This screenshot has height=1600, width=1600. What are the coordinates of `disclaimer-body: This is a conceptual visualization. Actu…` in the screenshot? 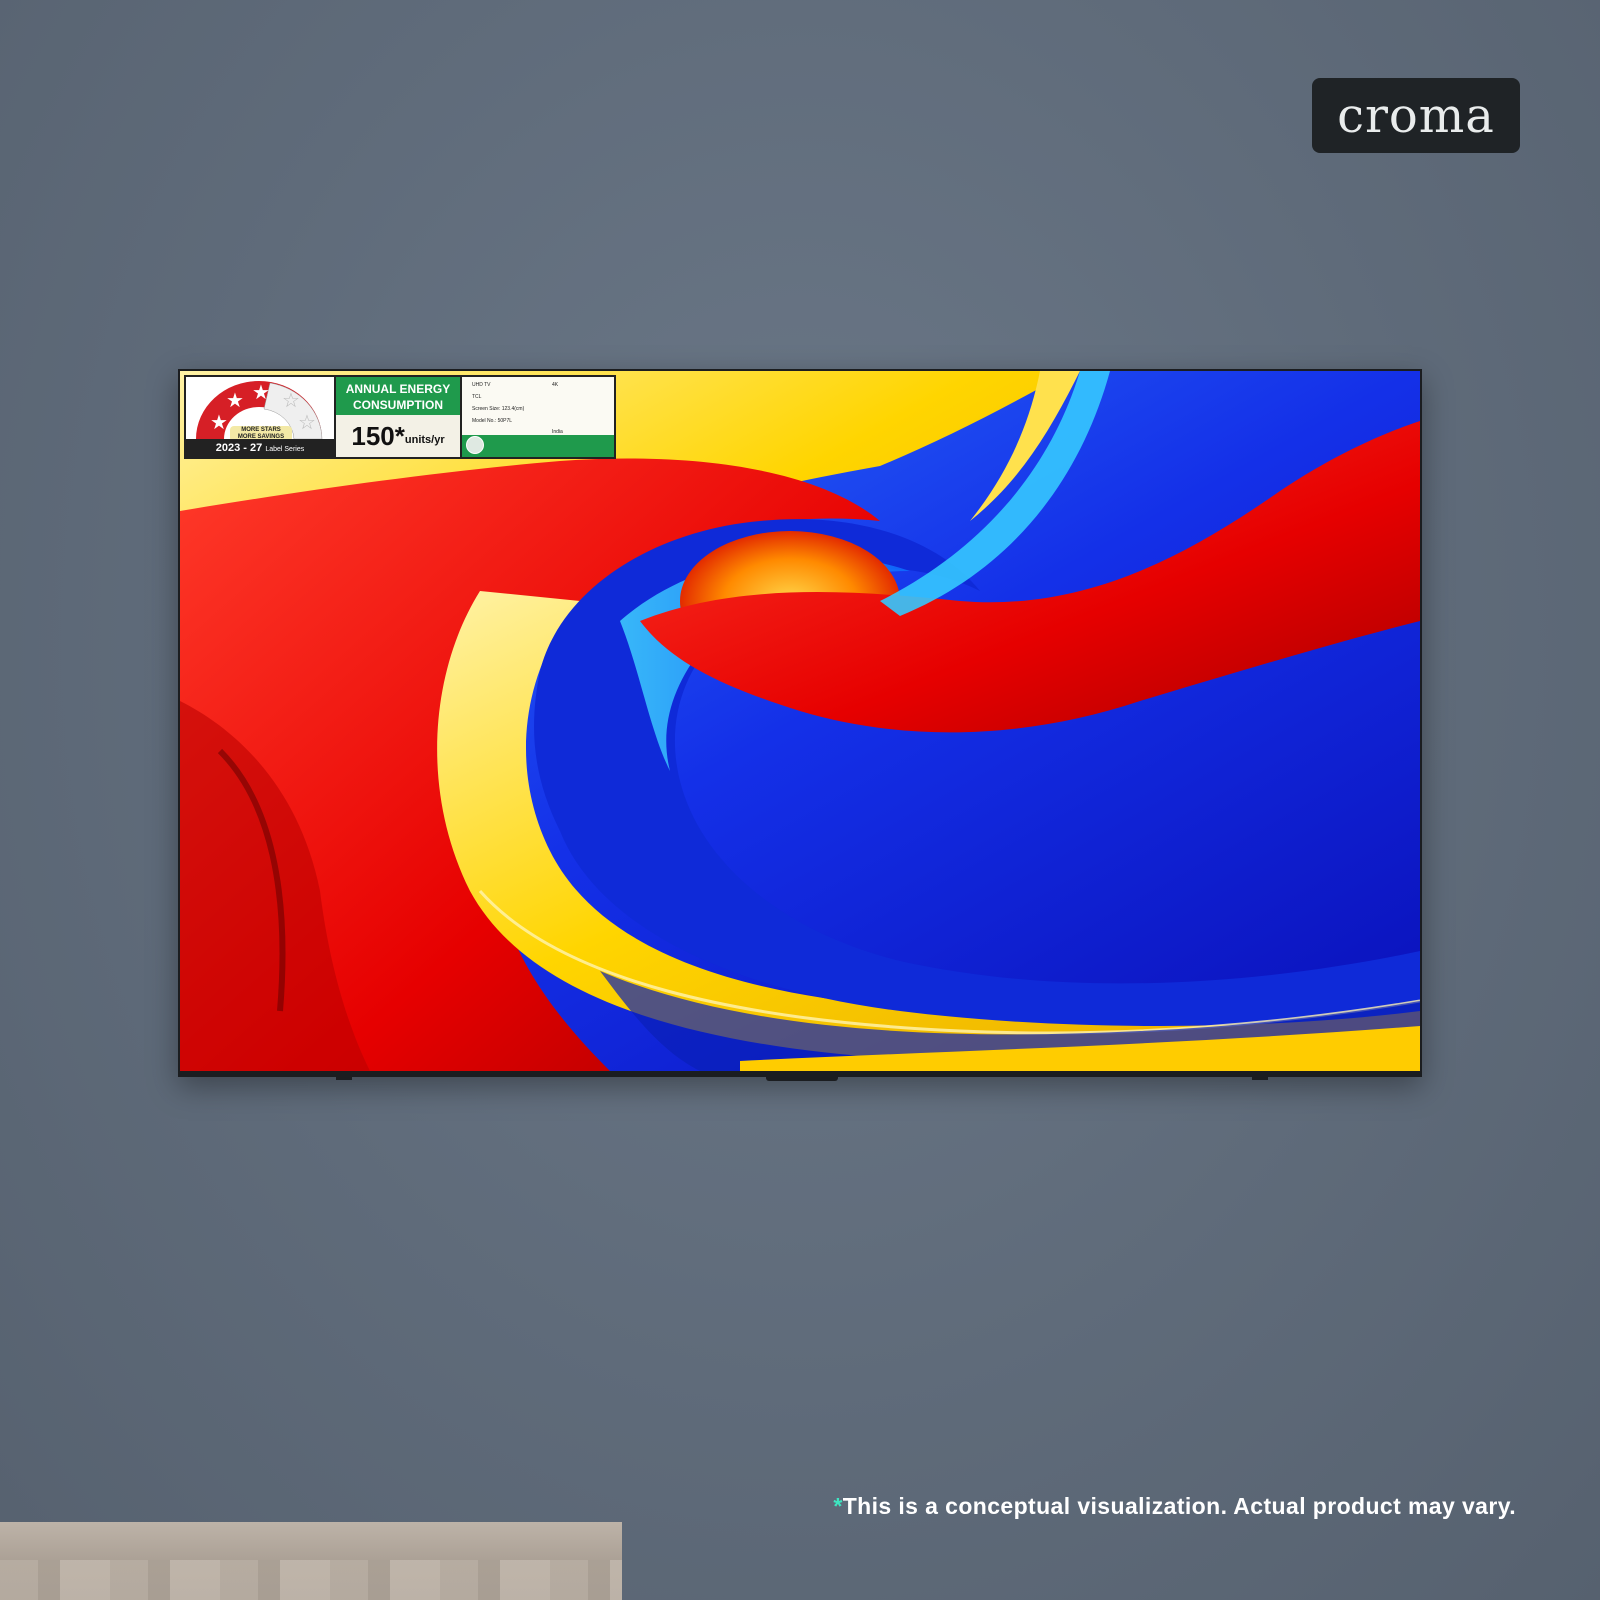 It's located at (1179, 1506).